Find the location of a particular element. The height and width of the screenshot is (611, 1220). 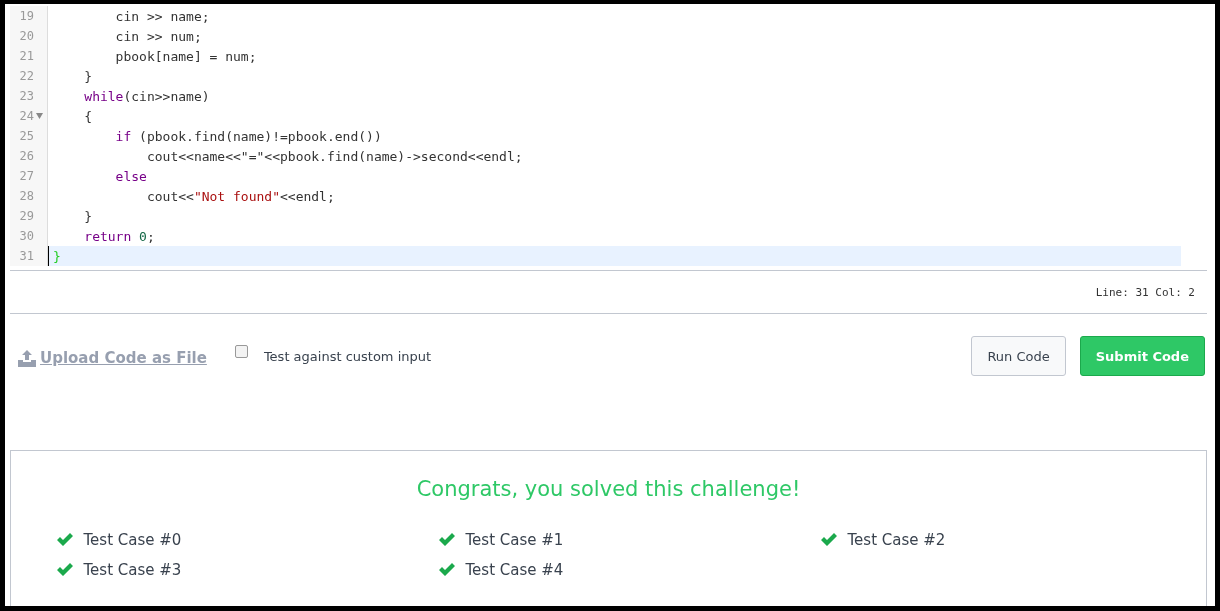

code-line: cout<<"Not found"<<endl; is located at coordinates (240, 196).